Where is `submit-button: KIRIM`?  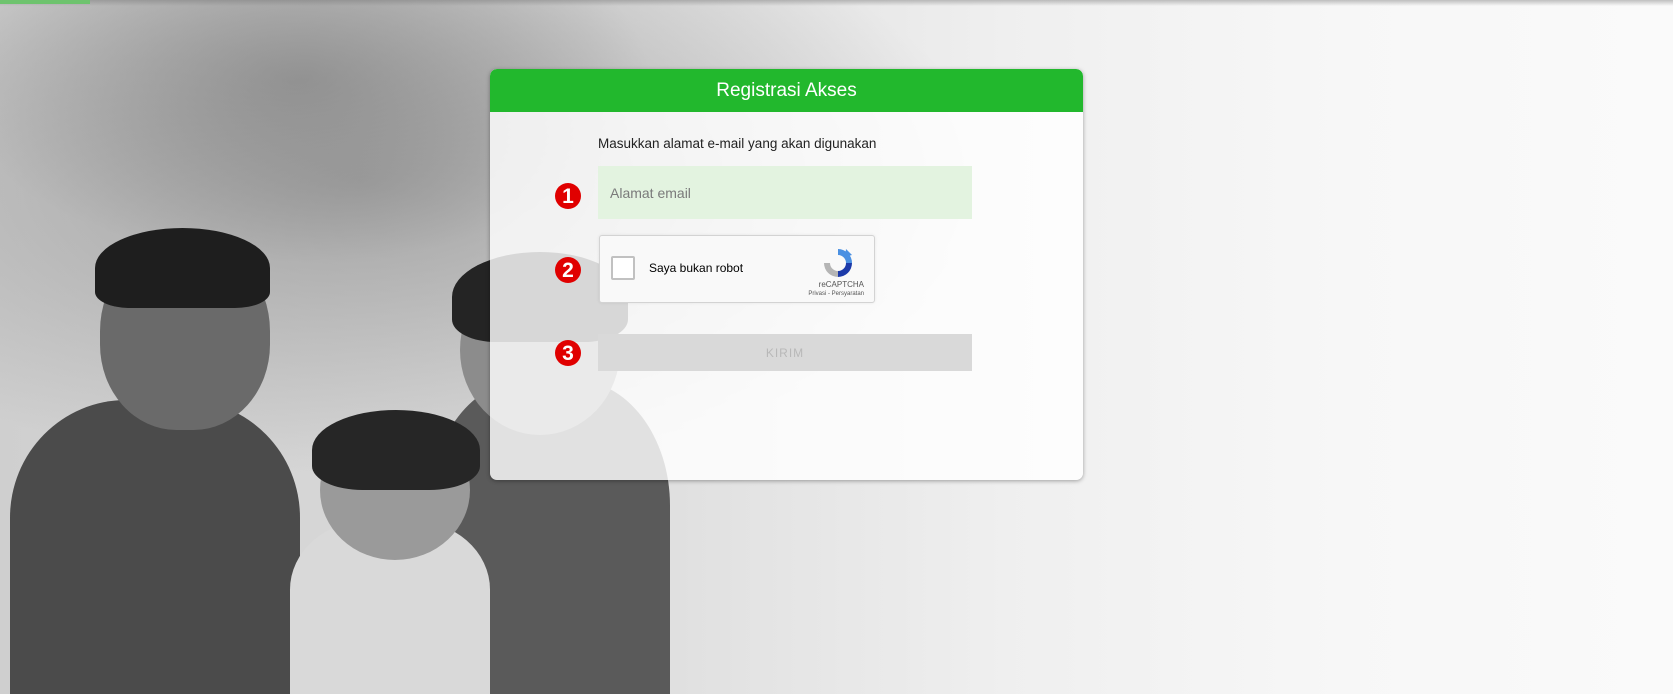 submit-button: KIRIM is located at coordinates (785, 352).